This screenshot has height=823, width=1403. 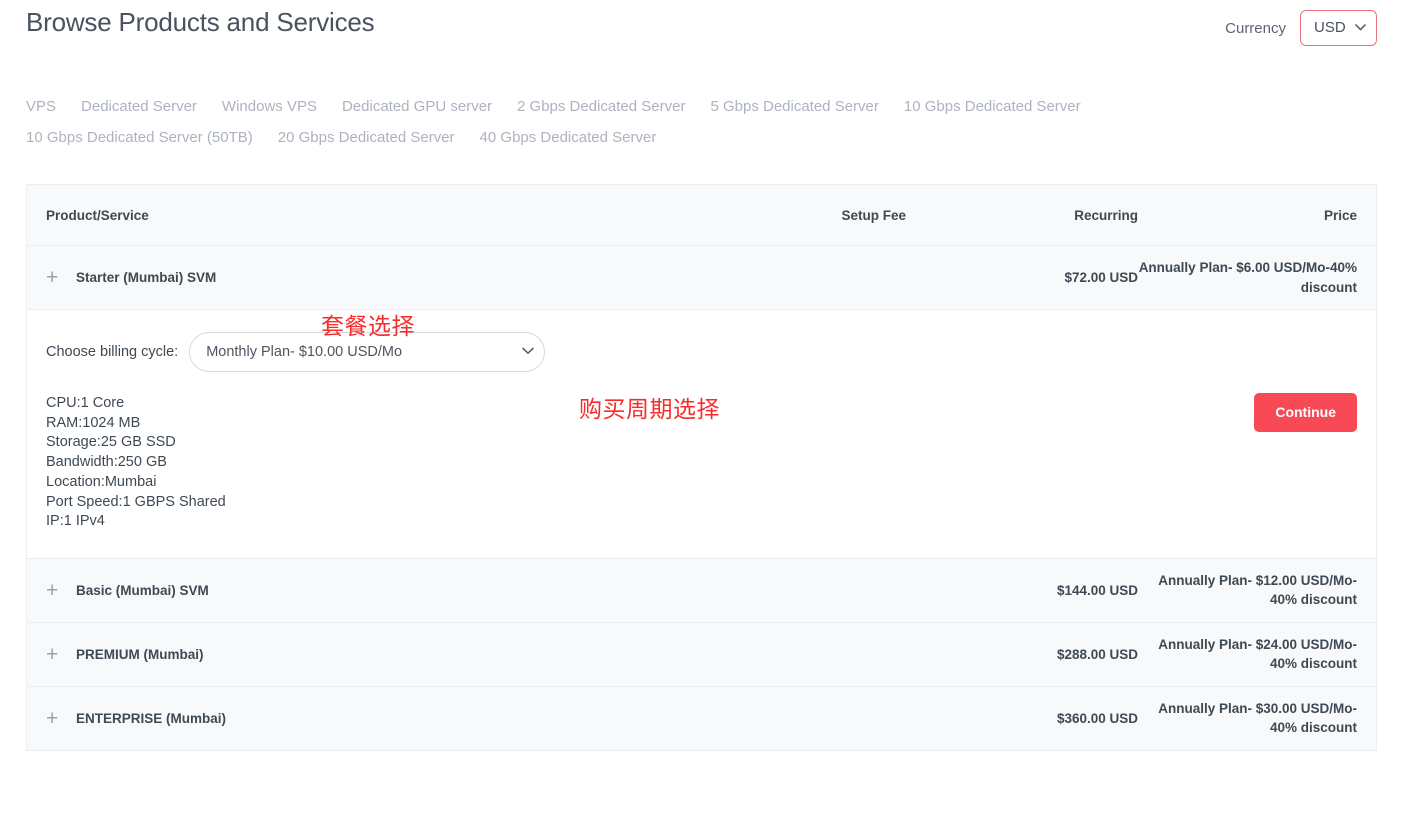 What do you see at coordinates (1106, 215) in the screenshot?
I see `column-header-recurring: Recurring` at bounding box center [1106, 215].